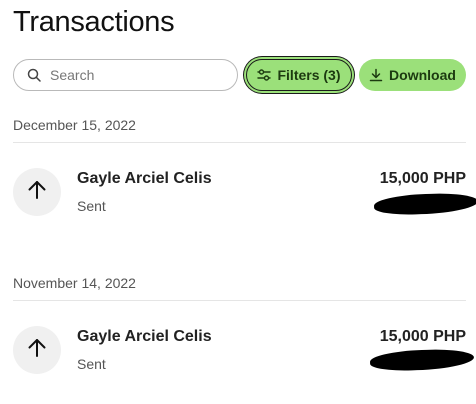 The height and width of the screenshot is (404, 476). What do you see at coordinates (74, 125) in the screenshot?
I see `date-header: December 15, 2022` at bounding box center [74, 125].